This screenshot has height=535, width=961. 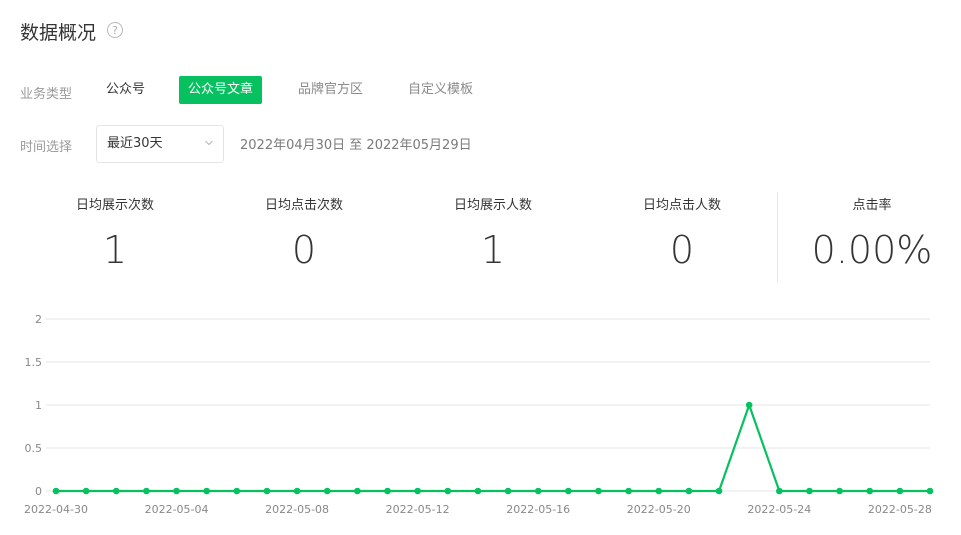 I want to click on date-range-text: 2022年04月30日 至 2022年05月29日, so click(x=356, y=145).